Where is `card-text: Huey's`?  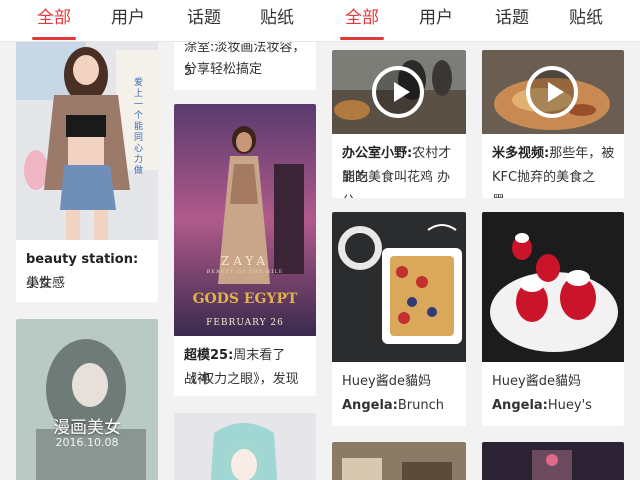 card-text: Huey's is located at coordinates (569, 405).